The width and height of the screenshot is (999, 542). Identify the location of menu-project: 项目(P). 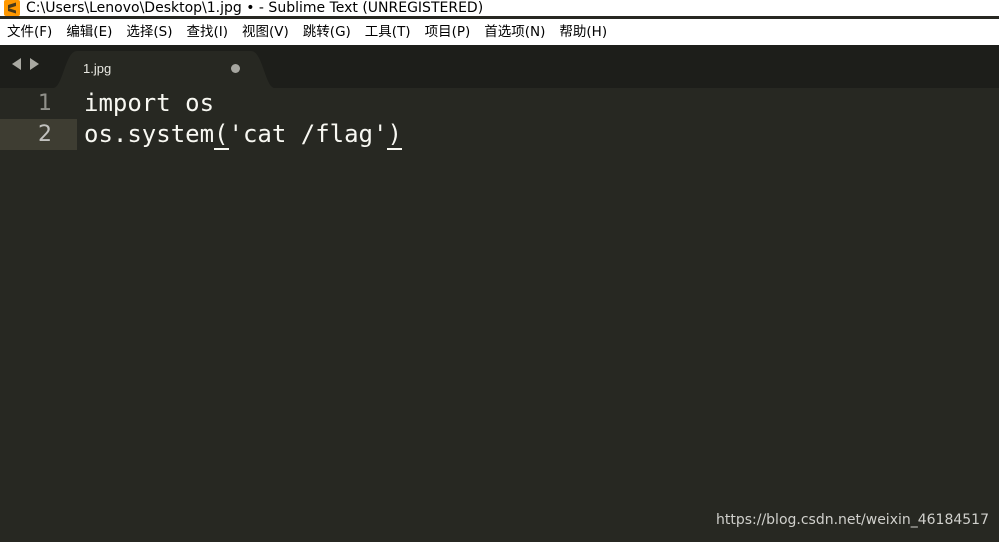
(448, 32).